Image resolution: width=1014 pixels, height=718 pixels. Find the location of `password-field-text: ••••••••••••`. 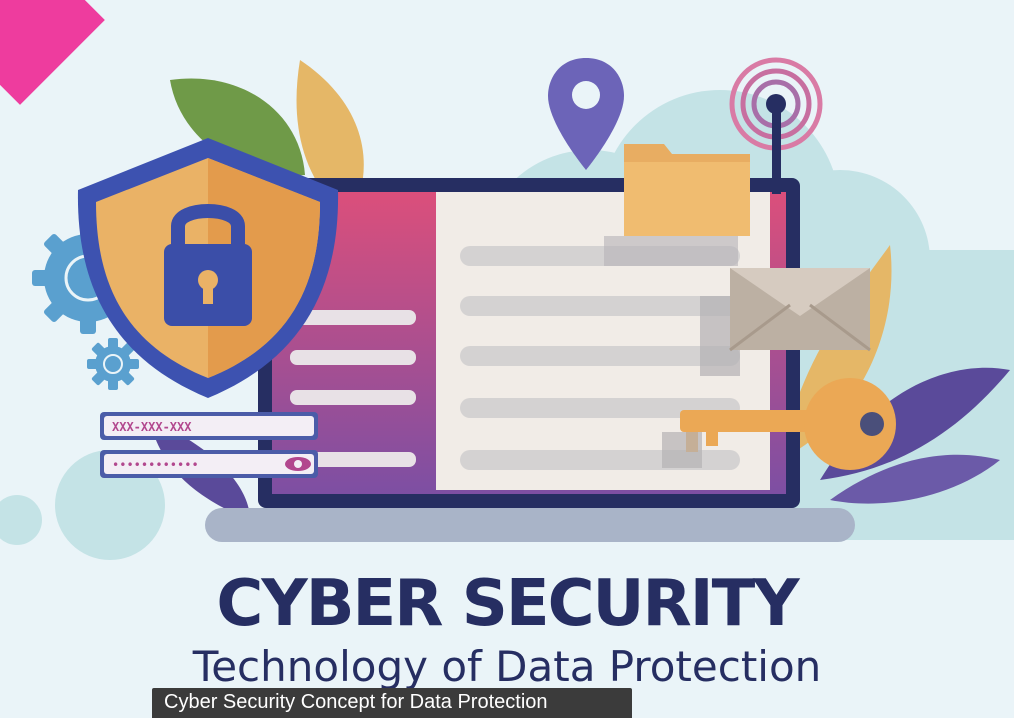

password-field-text: •••••••••••• is located at coordinates (155, 465).